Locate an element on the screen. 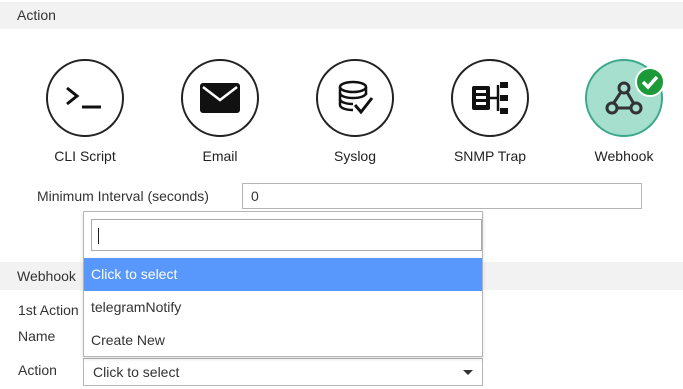 This screenshot has width=683, height=389. webhook-circle is located at coordinates (625, 98).